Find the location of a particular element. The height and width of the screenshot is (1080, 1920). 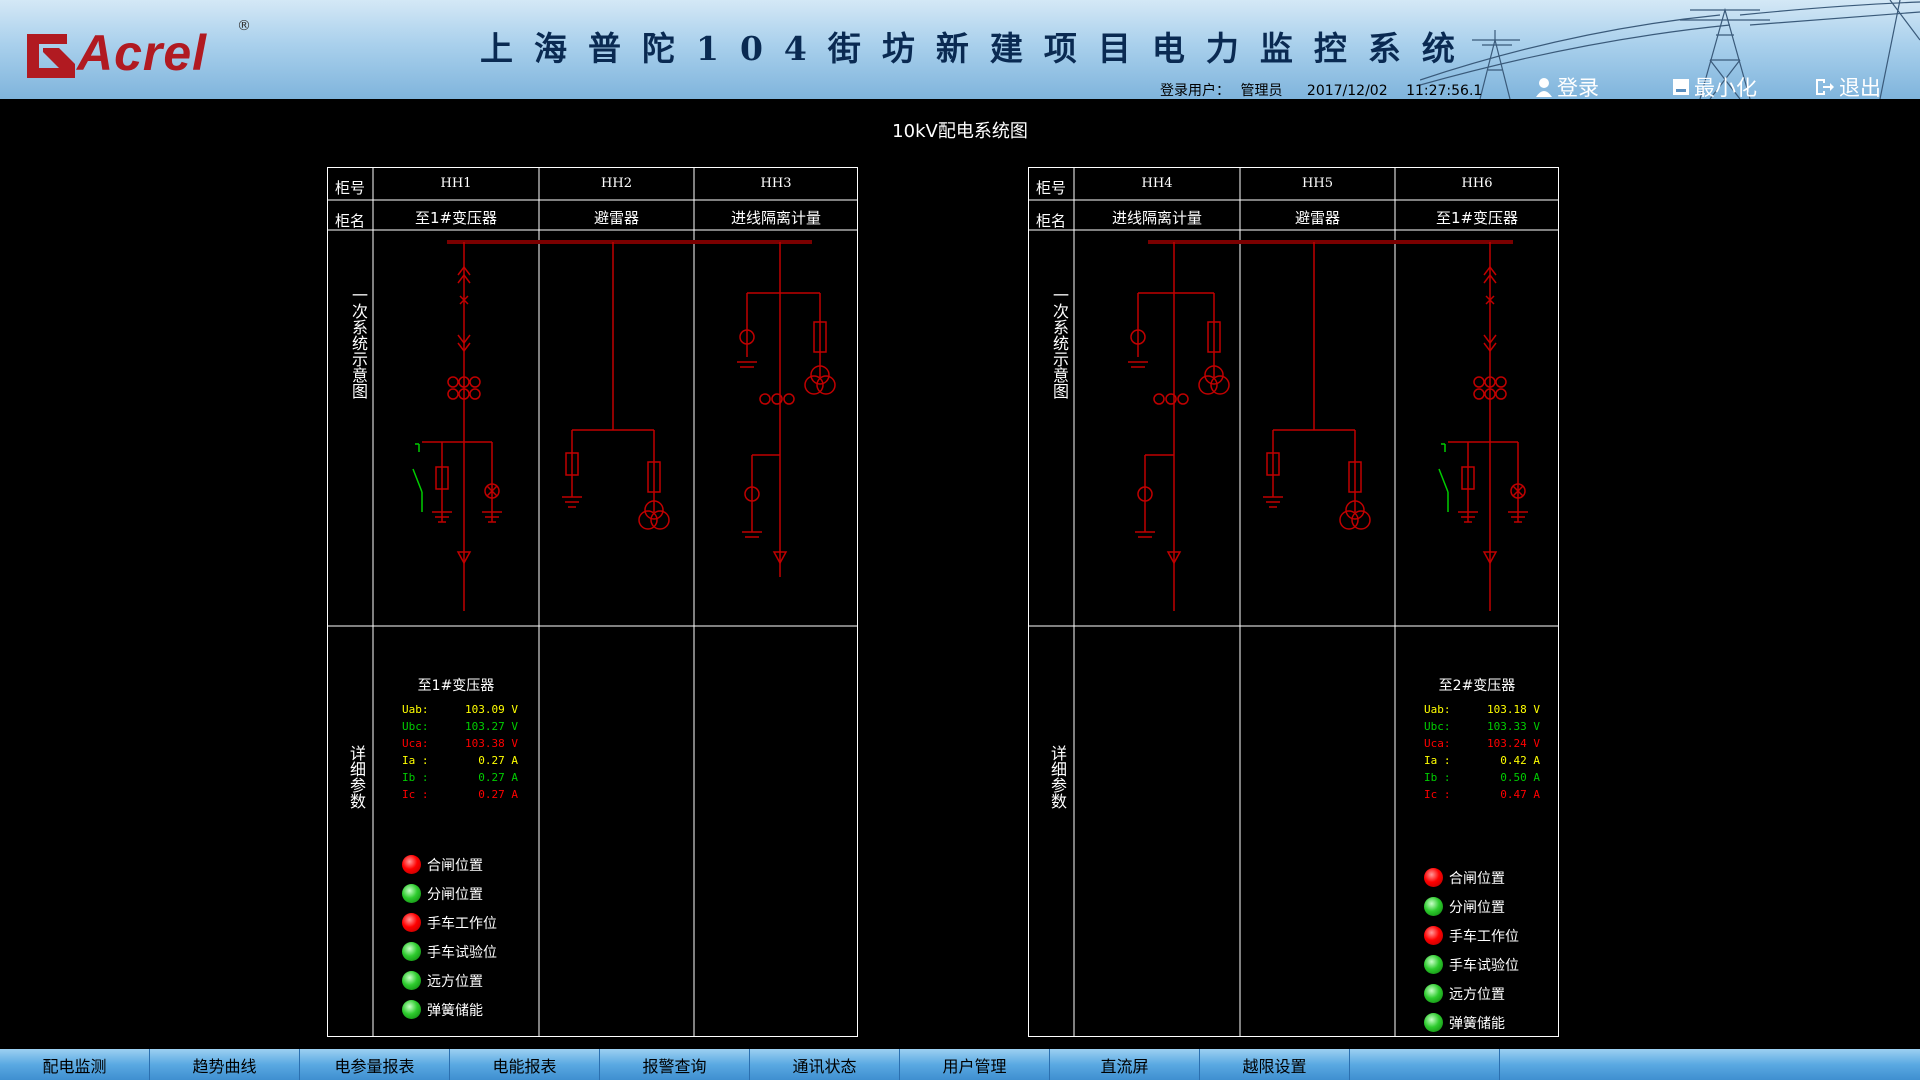

login-info: 登录用户： 管理员 2017/12/02 11:27:56.1 is located at coordinates (1321, 89).